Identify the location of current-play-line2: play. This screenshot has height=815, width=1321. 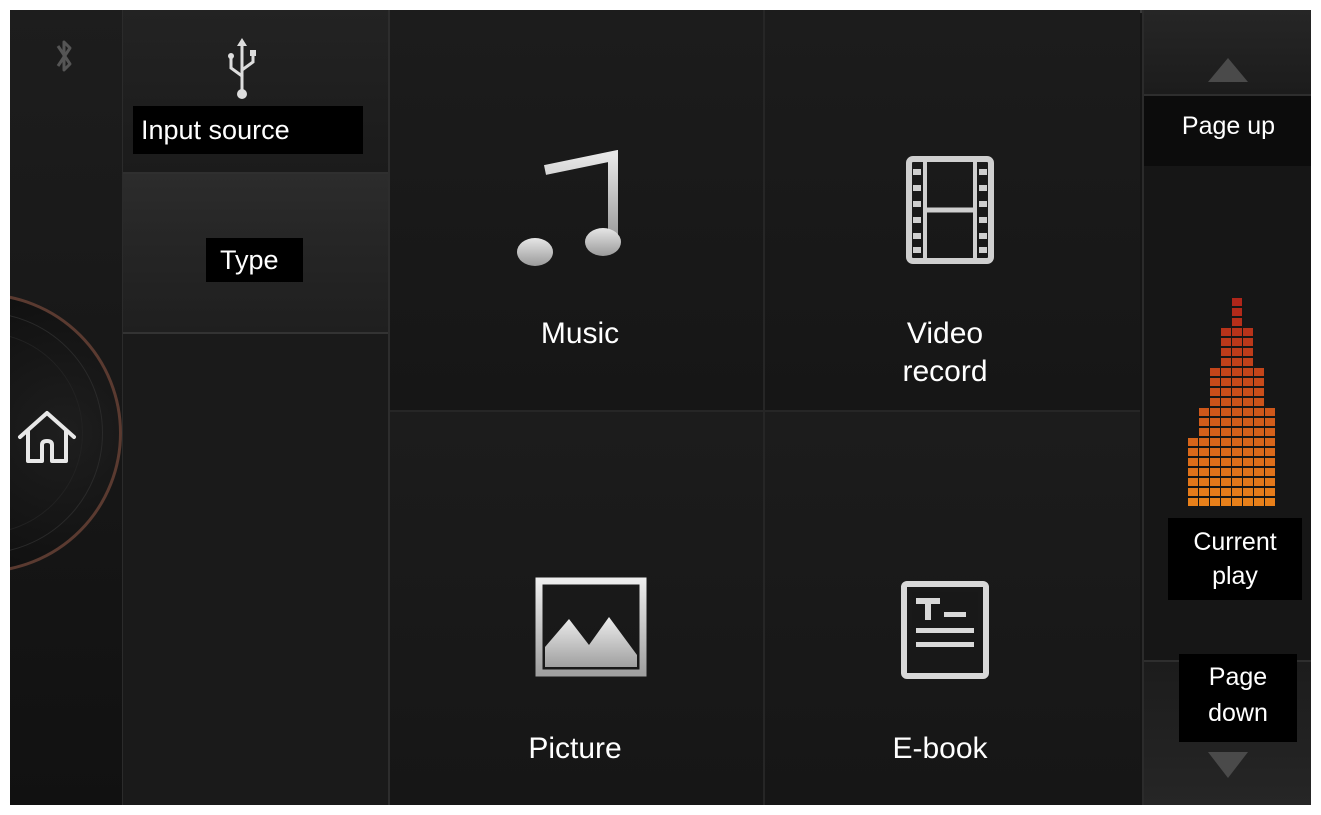
(1235, 576).